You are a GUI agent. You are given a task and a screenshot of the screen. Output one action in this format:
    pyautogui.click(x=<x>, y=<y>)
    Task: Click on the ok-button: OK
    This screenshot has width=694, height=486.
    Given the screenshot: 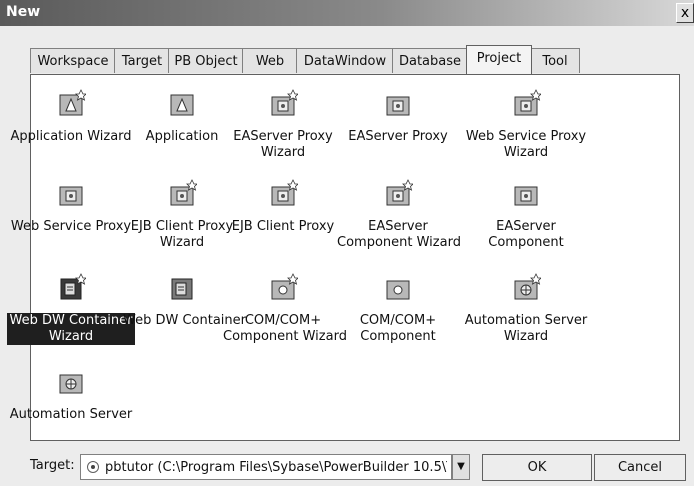 What is the action you would take?
    pyautogui.click(x=537, y=467)
    